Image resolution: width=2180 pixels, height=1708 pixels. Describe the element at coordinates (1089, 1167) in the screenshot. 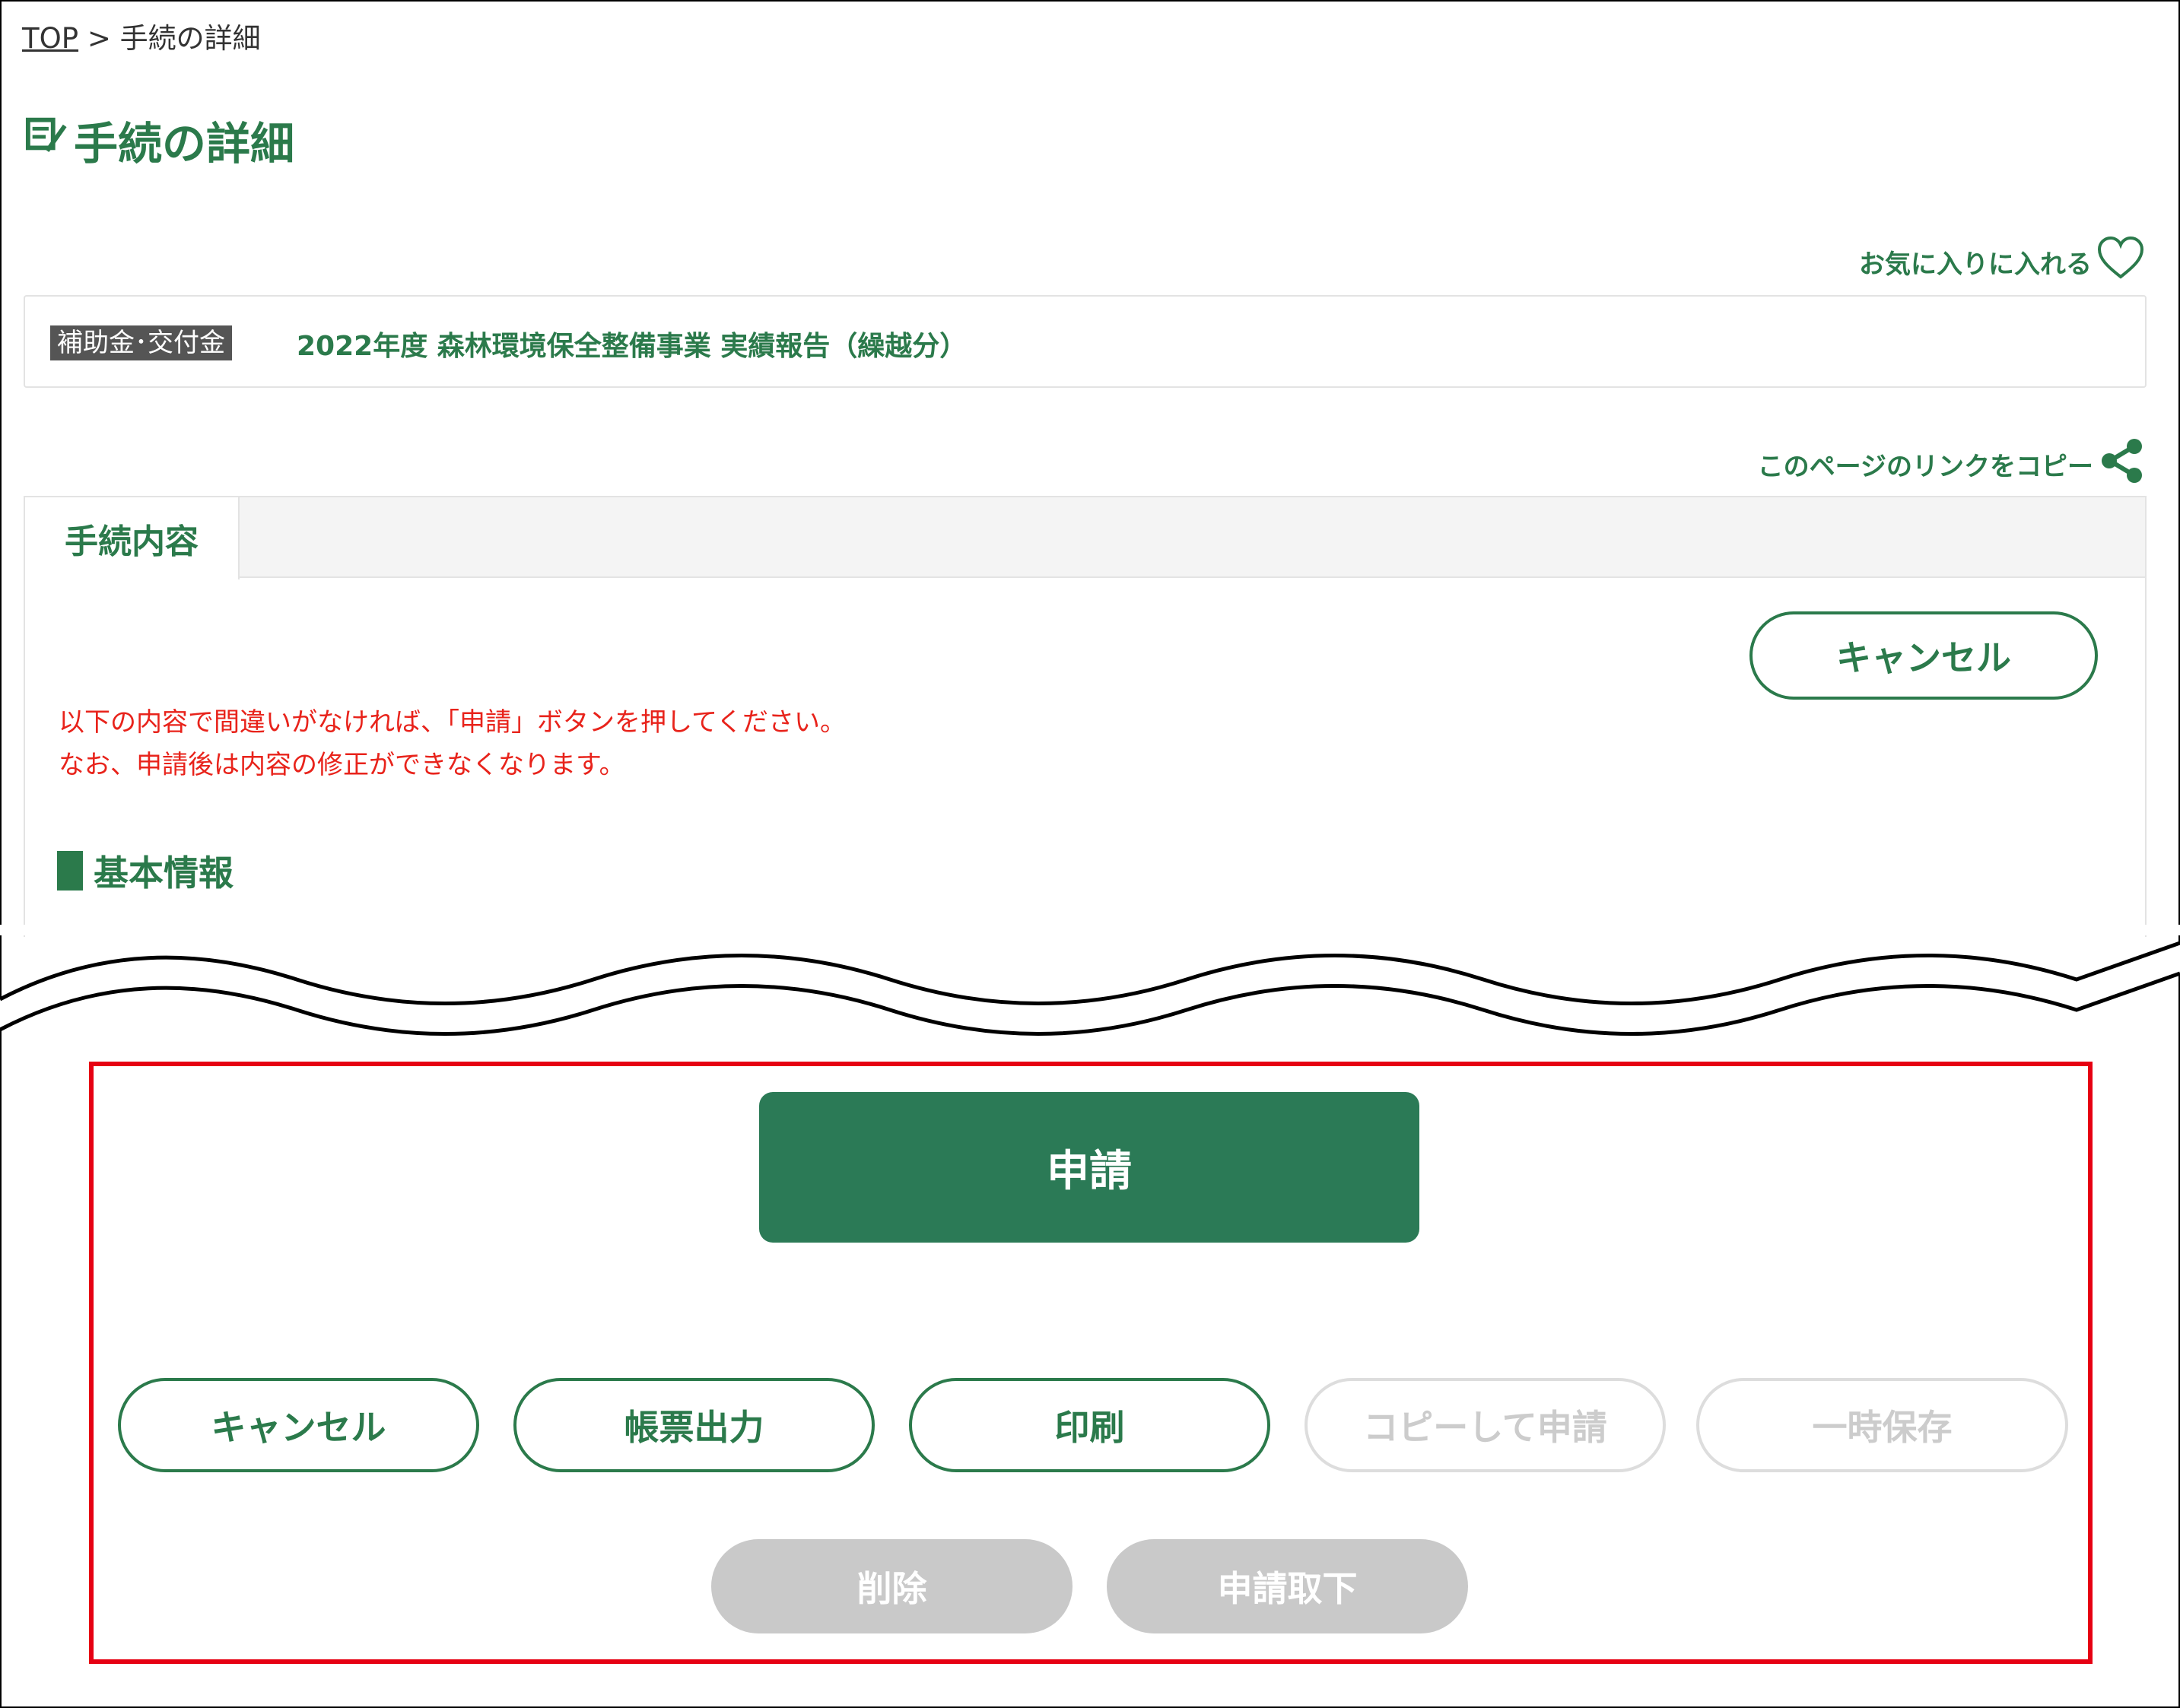

I see `apply-button: 申請` at that location.